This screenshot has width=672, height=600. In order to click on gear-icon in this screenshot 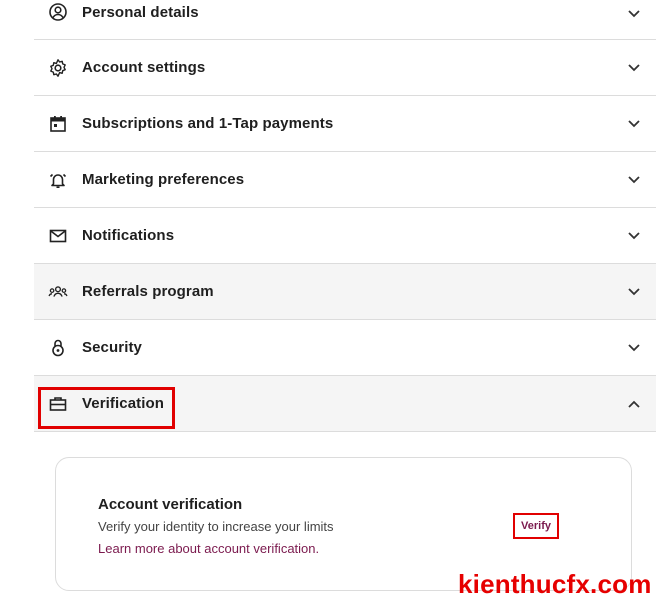, I will do `click(58, 68)`.